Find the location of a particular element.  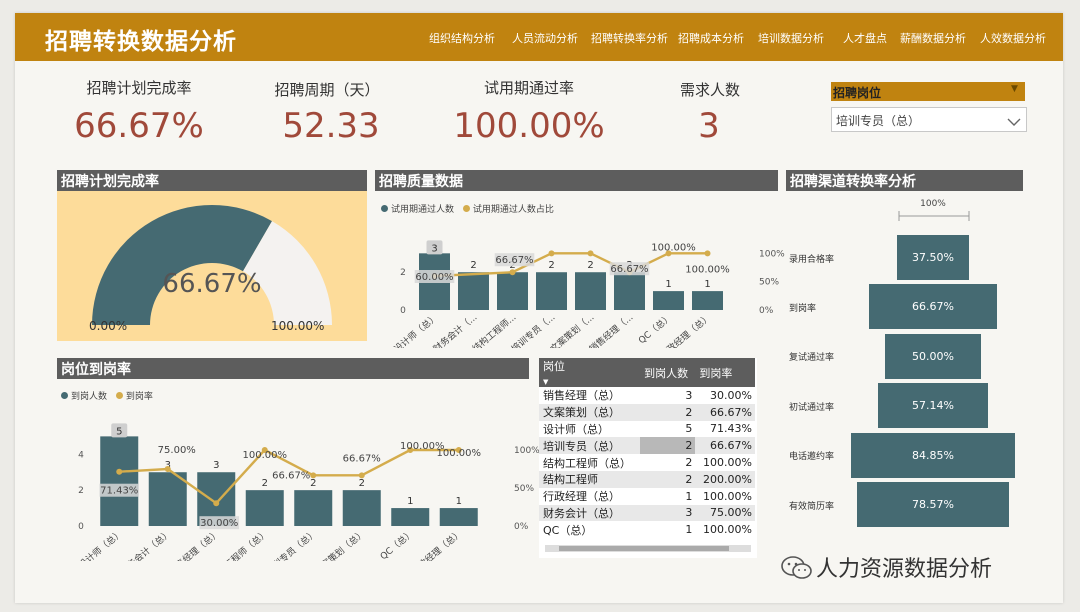

table-cell-position: 培训专员（总） is located at coordinates (590, 446).